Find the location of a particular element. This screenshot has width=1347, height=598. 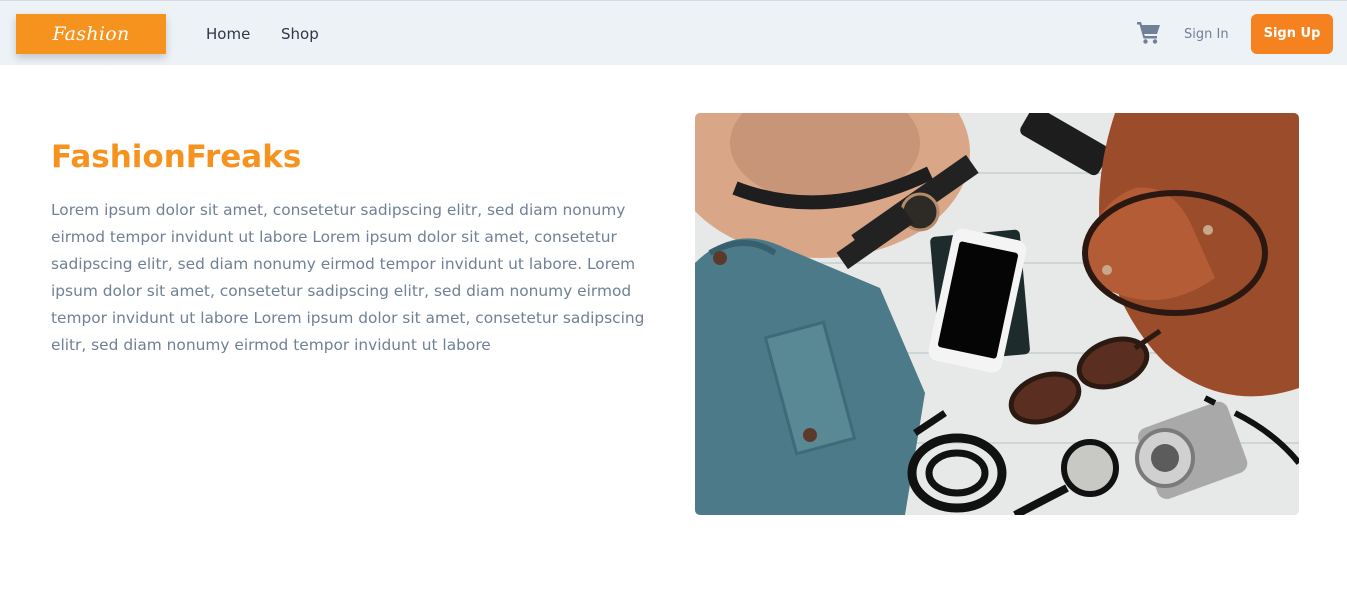

shopping-cart-icon is located at coordinates (1149, 32).